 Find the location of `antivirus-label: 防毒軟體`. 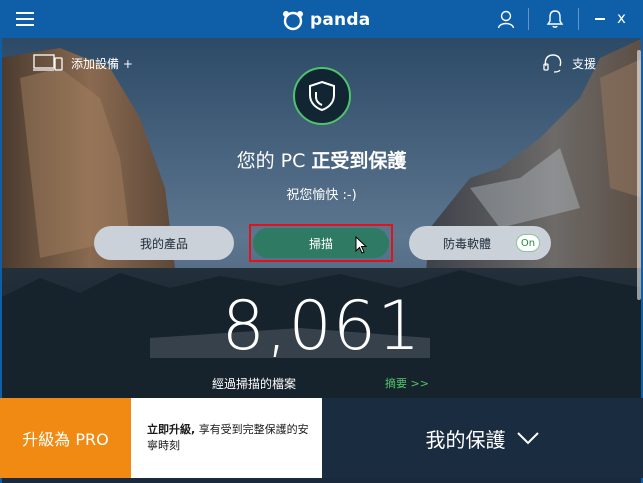

antivirus-label: 防毒軟體 is located at coordinates (467, 243).